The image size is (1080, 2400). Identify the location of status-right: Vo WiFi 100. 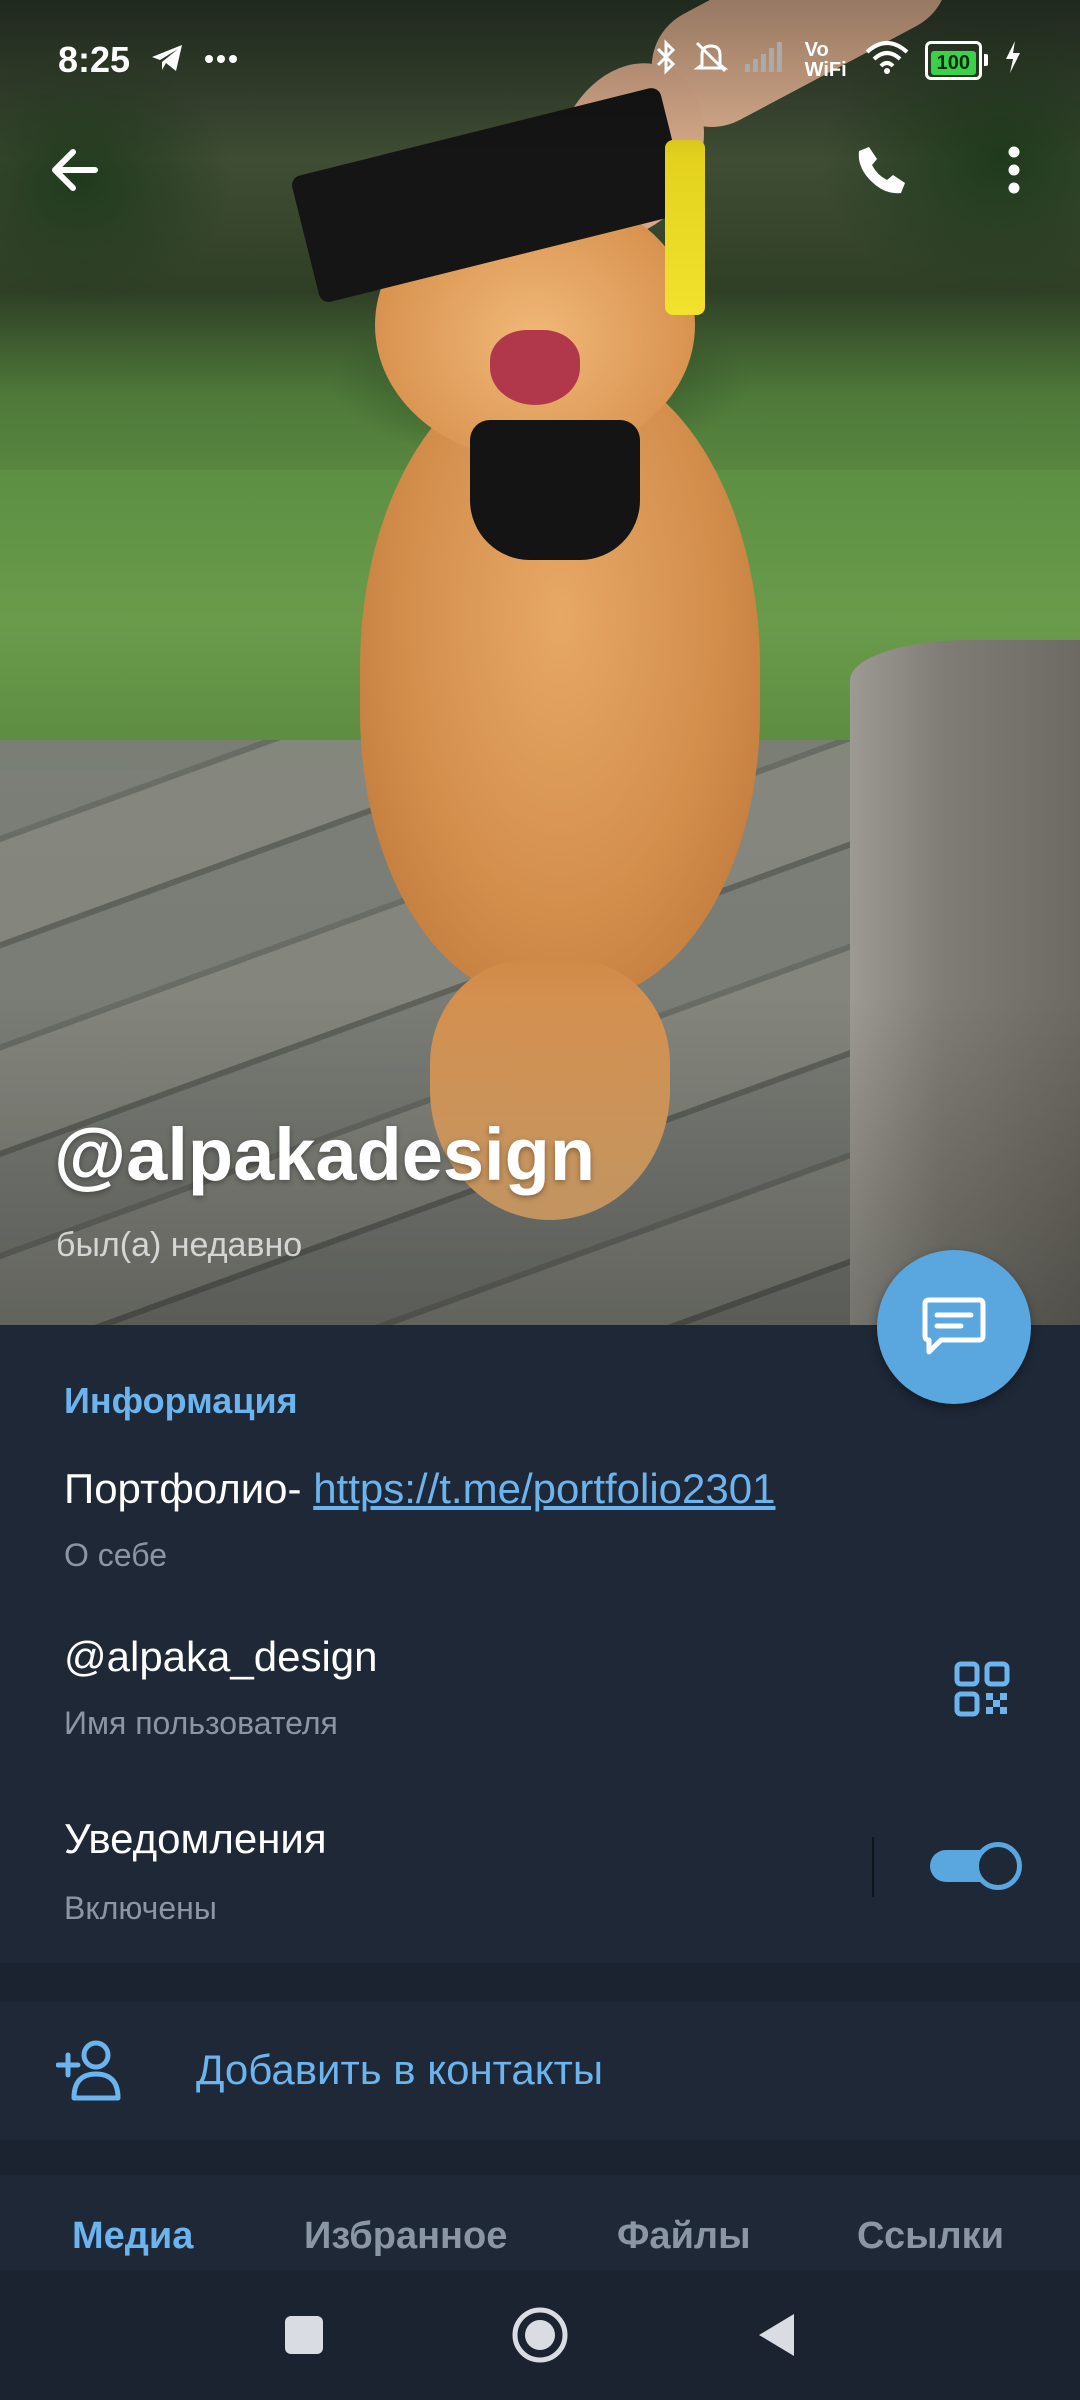
(838, 60).